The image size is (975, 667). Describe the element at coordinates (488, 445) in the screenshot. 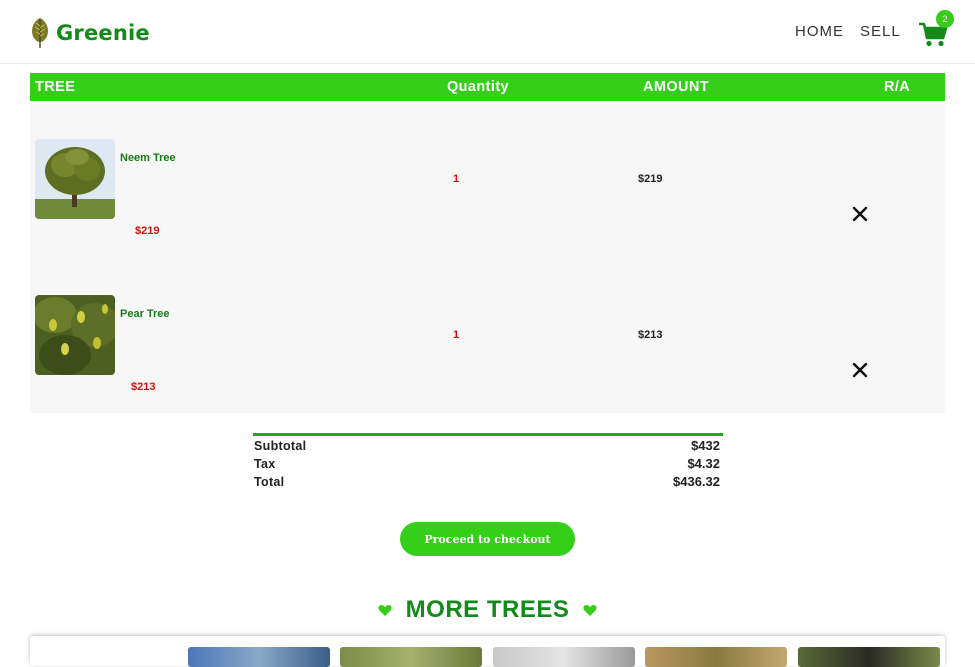

I see `subtotal-line: Subtotal $432` at that location.